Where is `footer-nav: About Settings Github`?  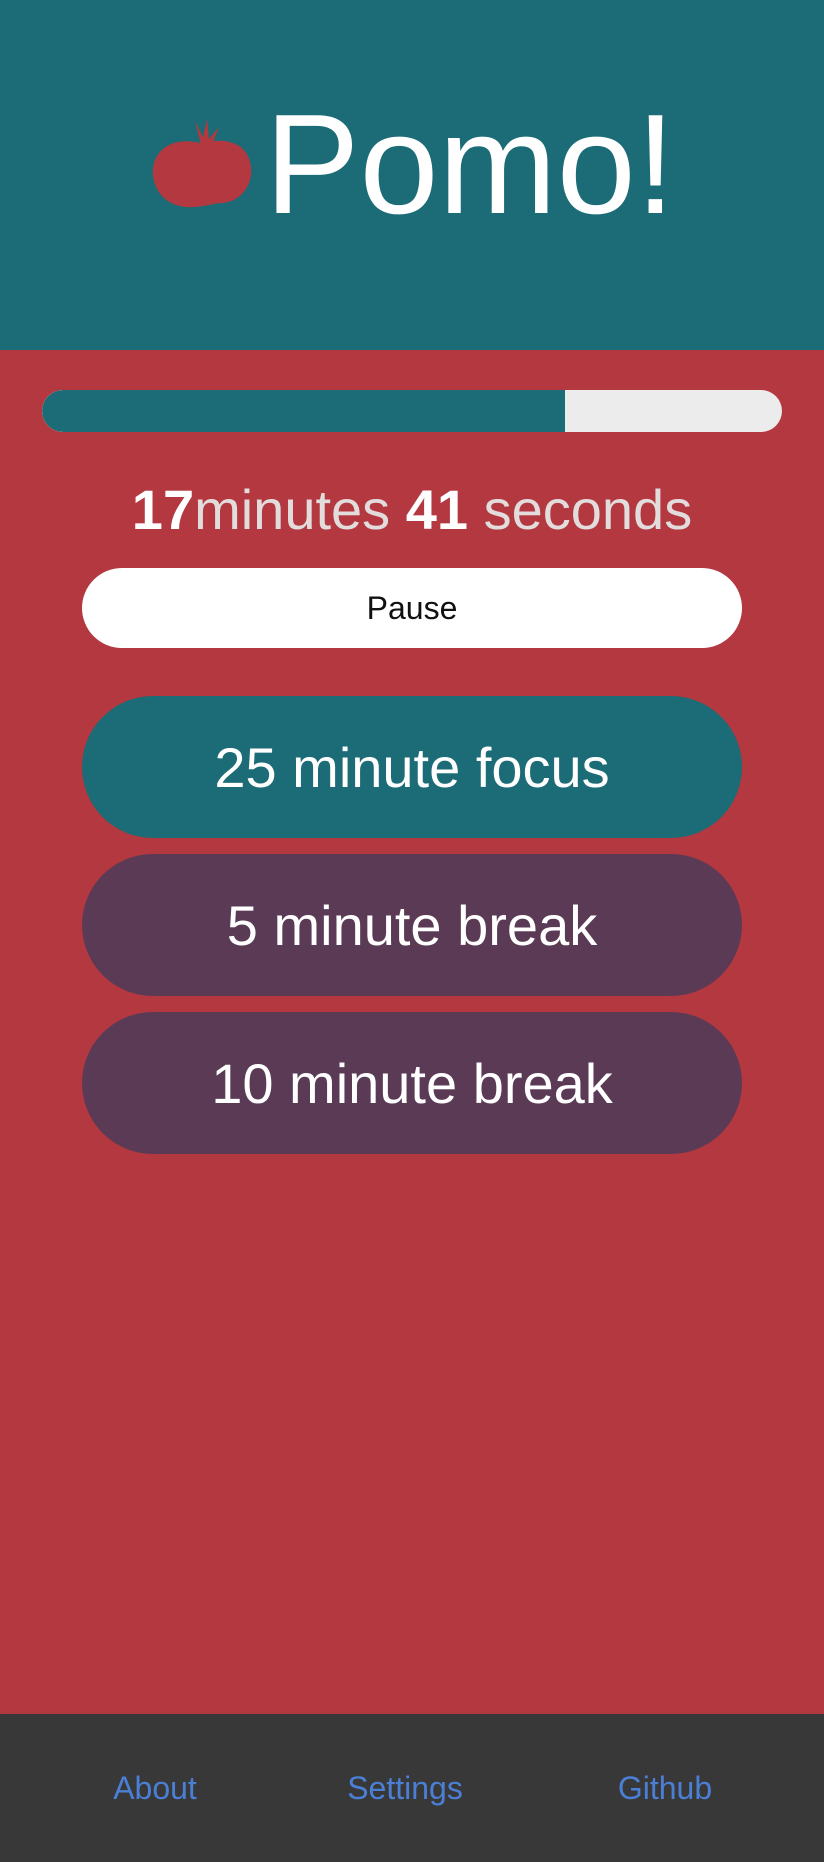 footer-nav: About Settings Github is located at coordinates (412, 1788).